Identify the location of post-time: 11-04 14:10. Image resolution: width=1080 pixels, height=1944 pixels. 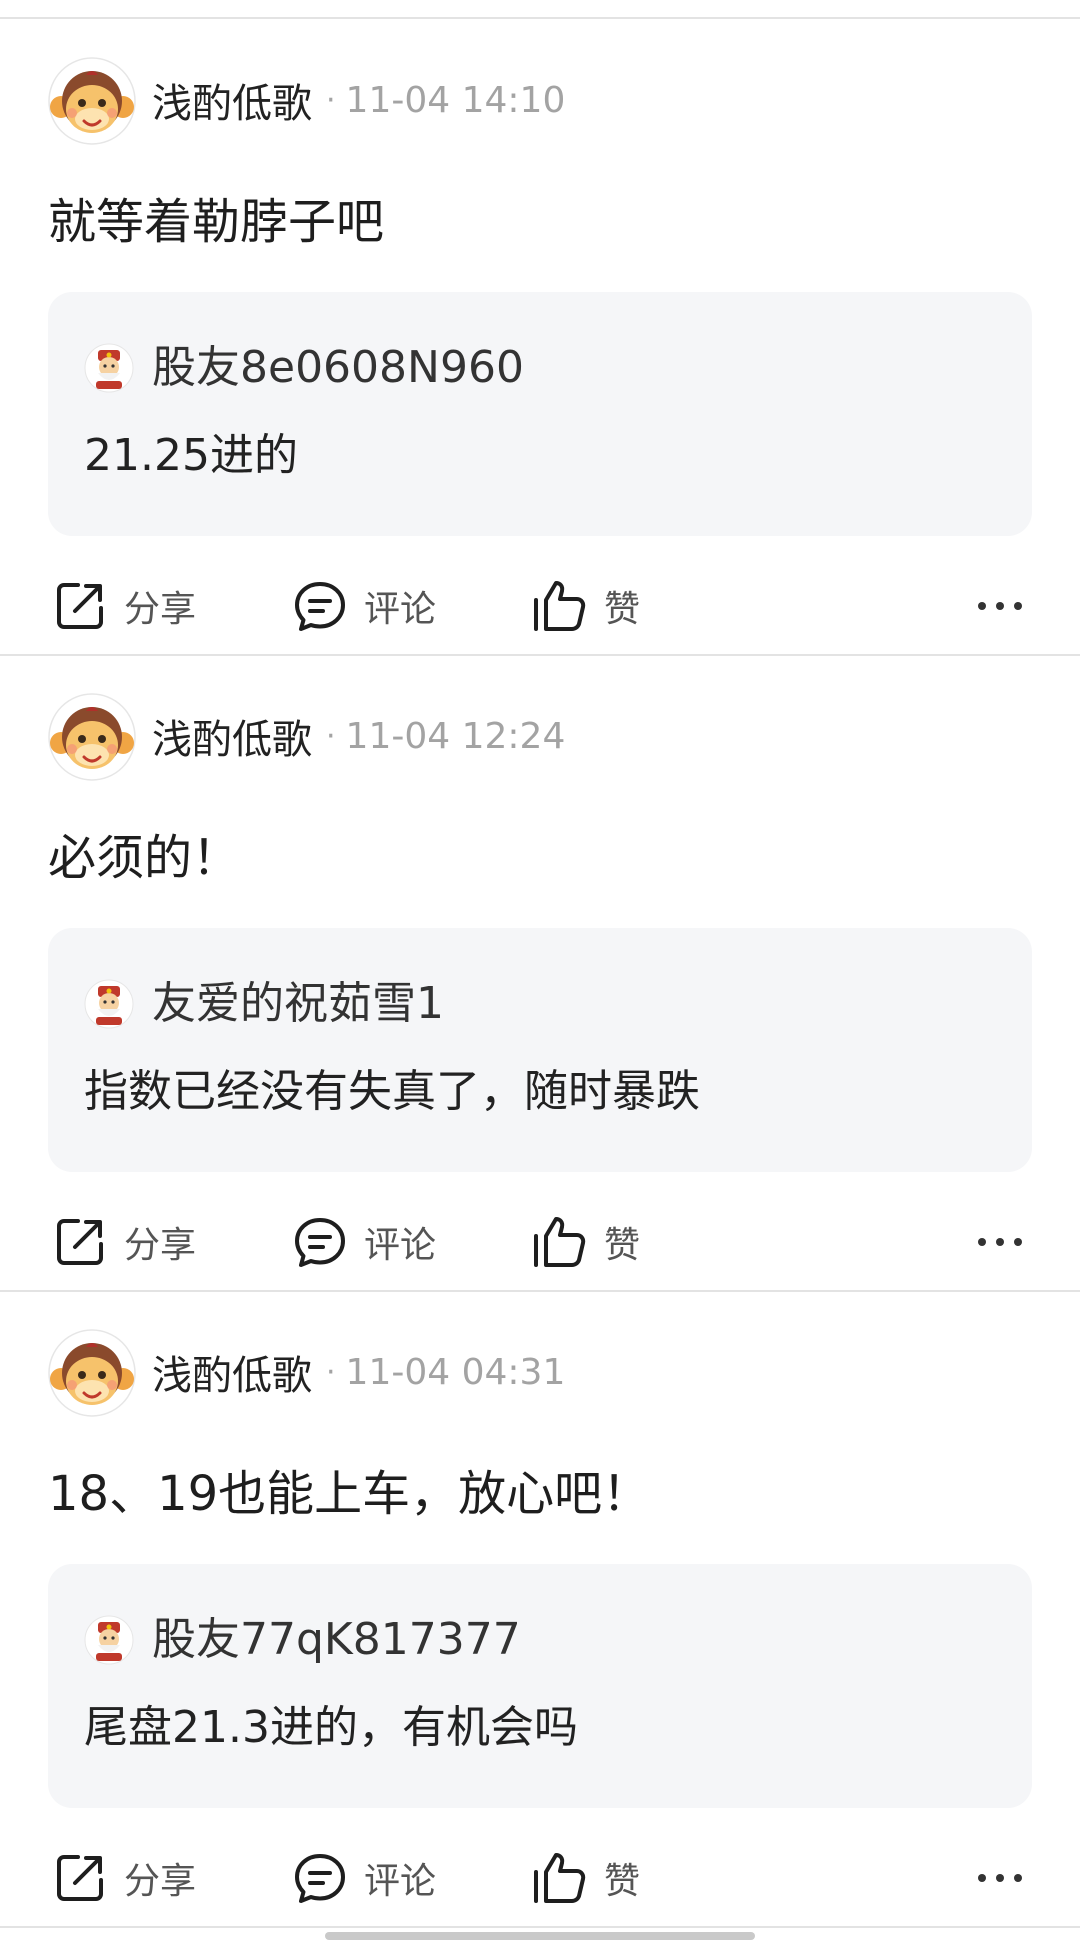
(455, 100).